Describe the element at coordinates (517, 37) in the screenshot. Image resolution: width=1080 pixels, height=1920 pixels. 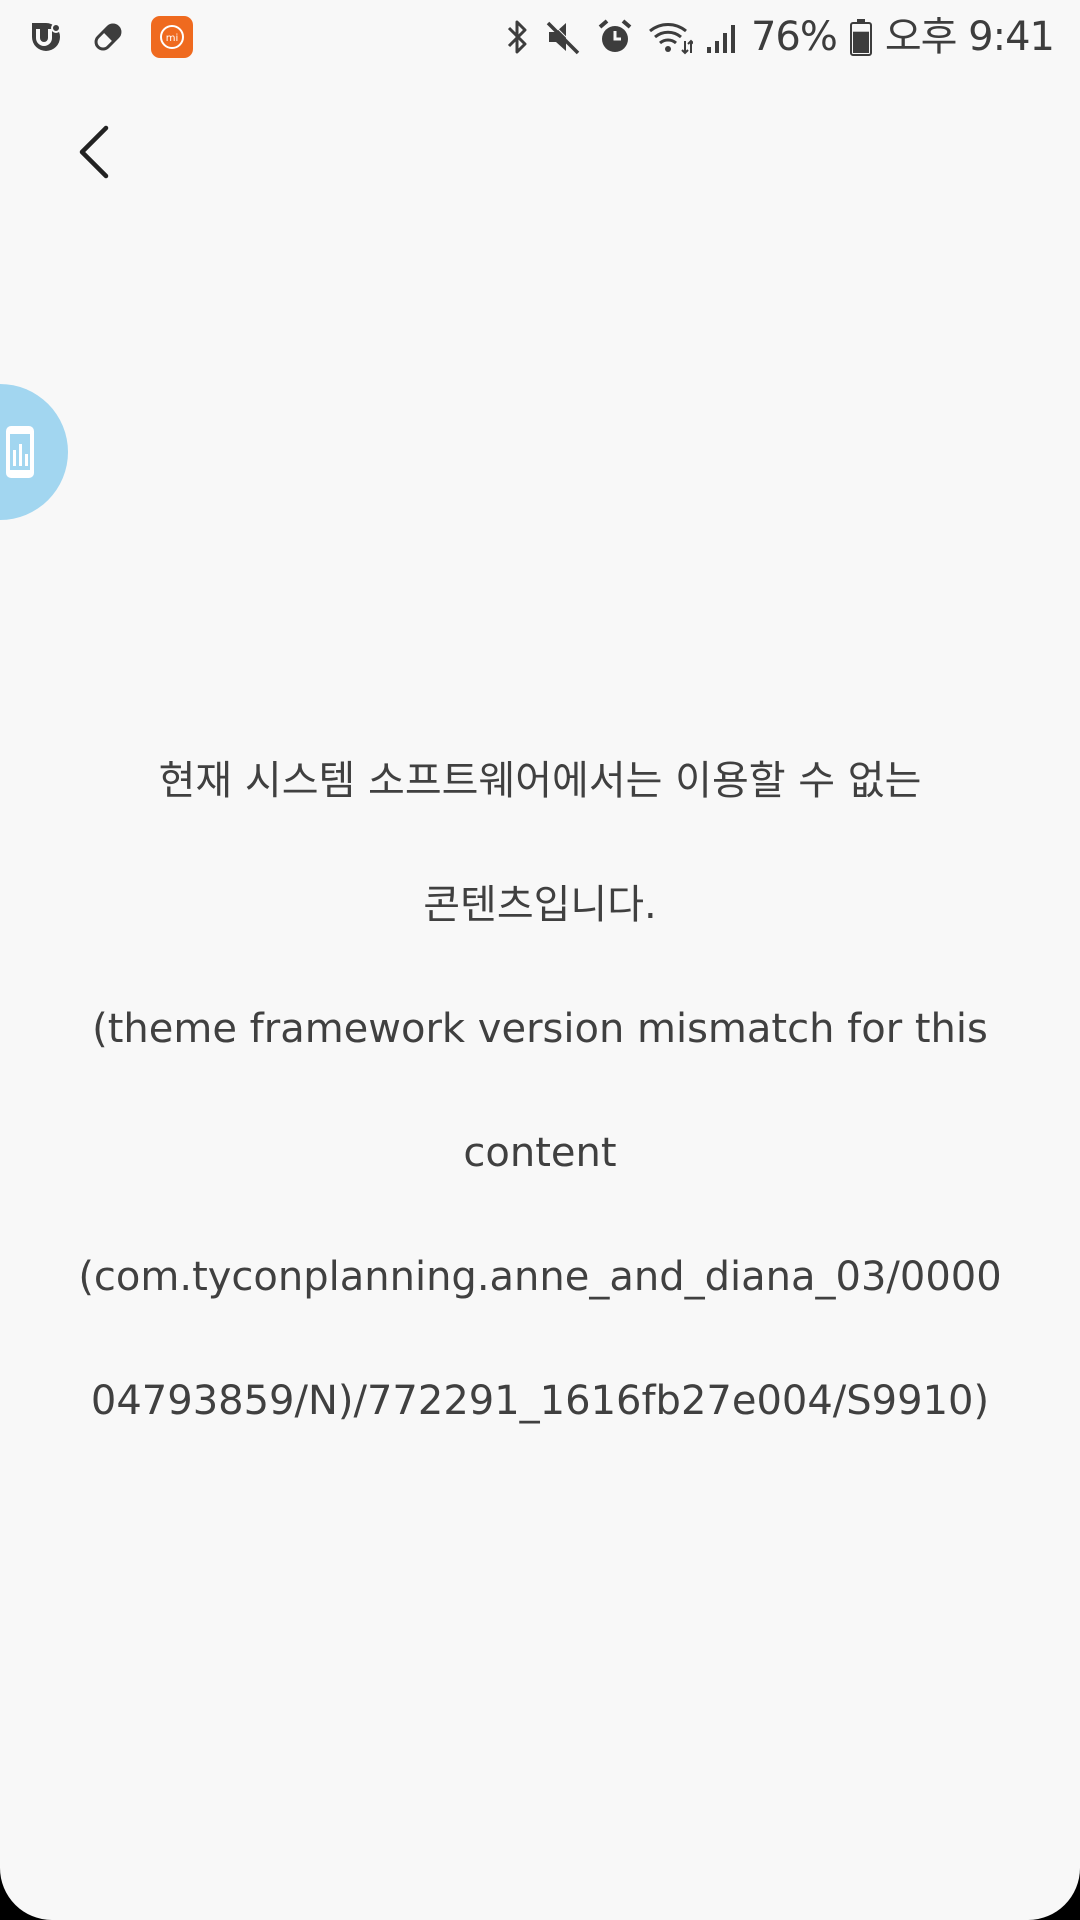
I see `bluetooth-icon` at that location.